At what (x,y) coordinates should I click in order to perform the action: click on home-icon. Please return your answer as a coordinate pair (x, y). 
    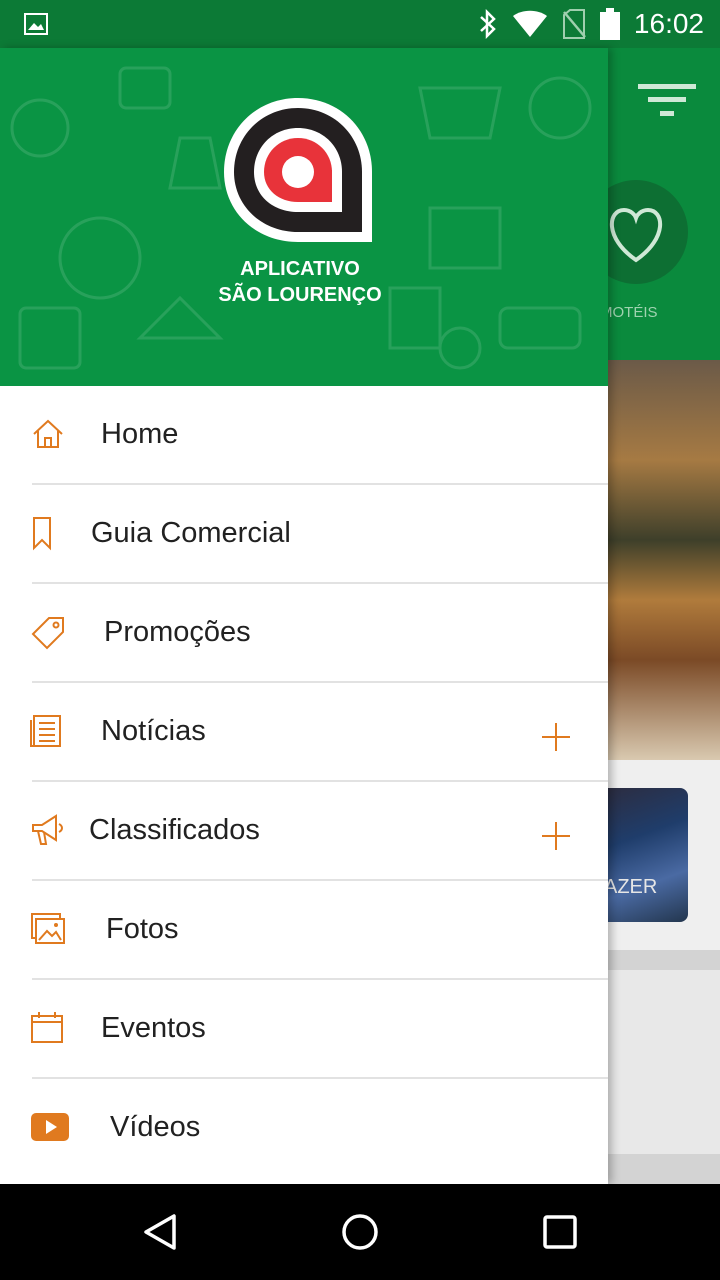
    Looking at the image, I should click on (48, 433).